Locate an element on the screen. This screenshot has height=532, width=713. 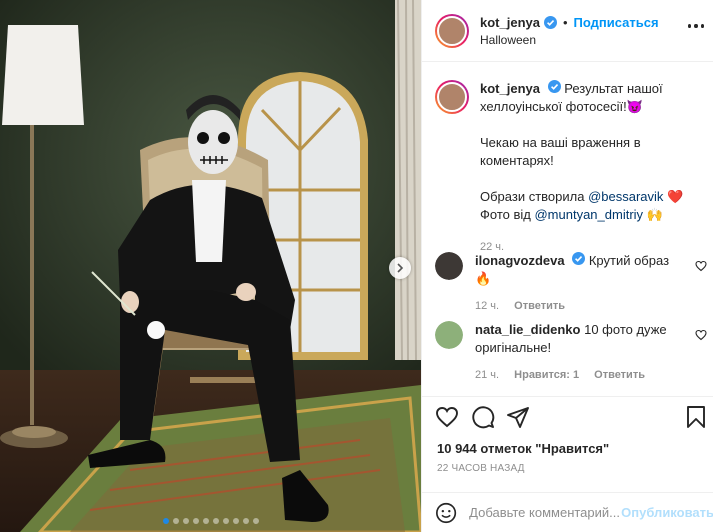
more-options-icon is located at coordinates (696, 27).